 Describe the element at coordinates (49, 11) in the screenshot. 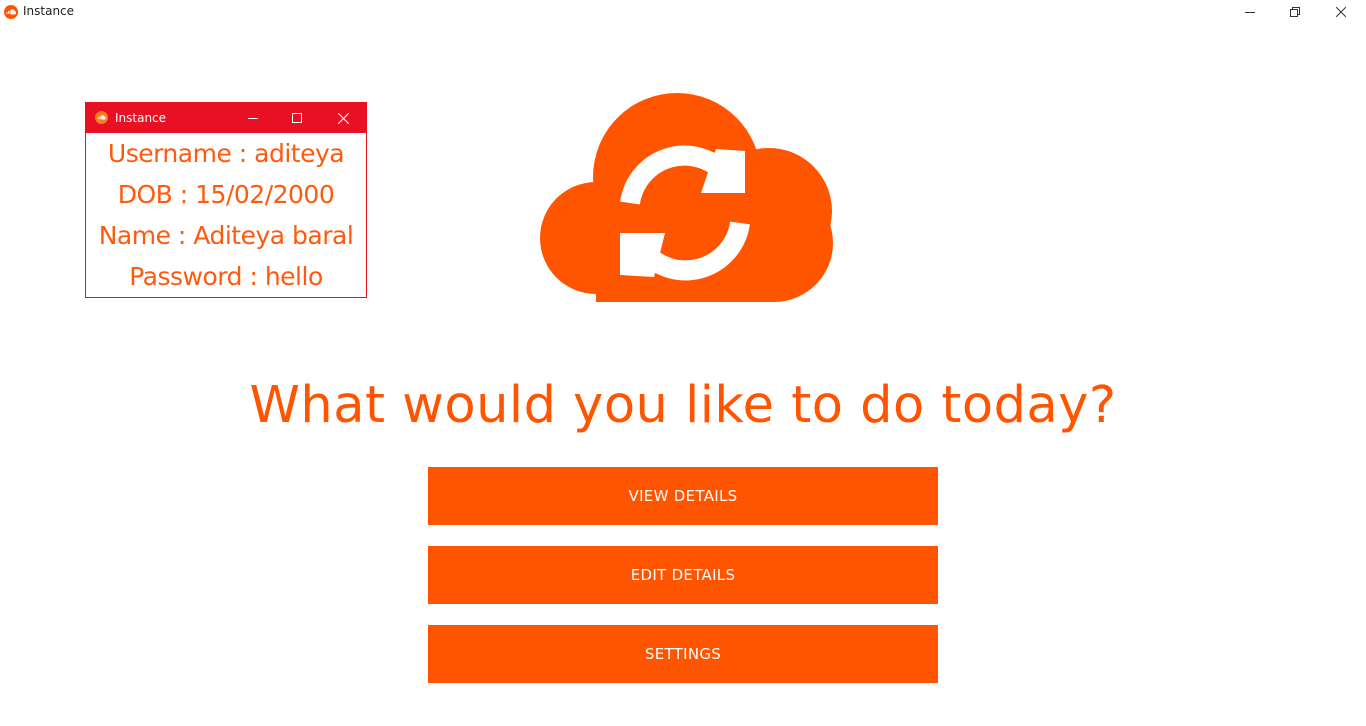

I see `window-title: Instance` at that location.